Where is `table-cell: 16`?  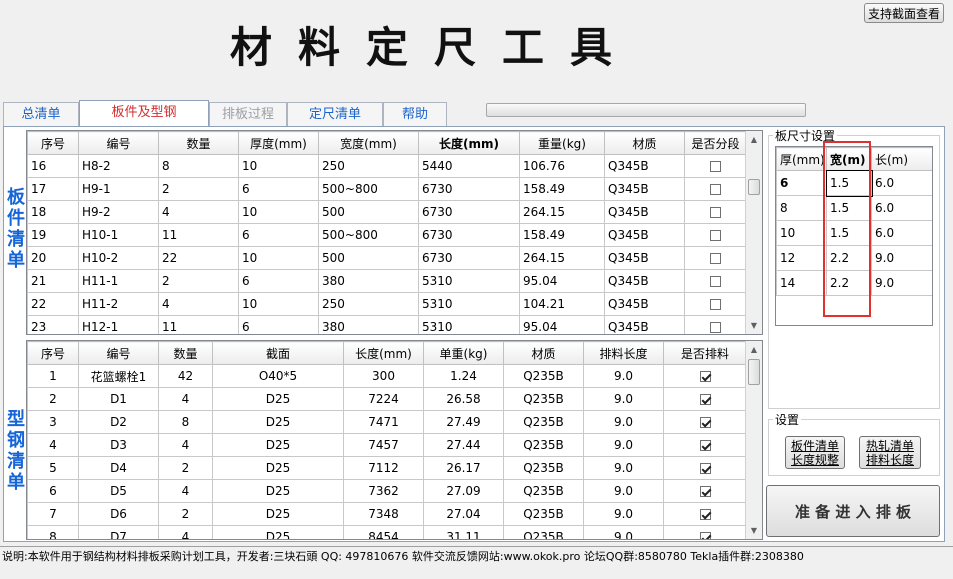 table-cell: 16 is located at coordinates (53, 166).